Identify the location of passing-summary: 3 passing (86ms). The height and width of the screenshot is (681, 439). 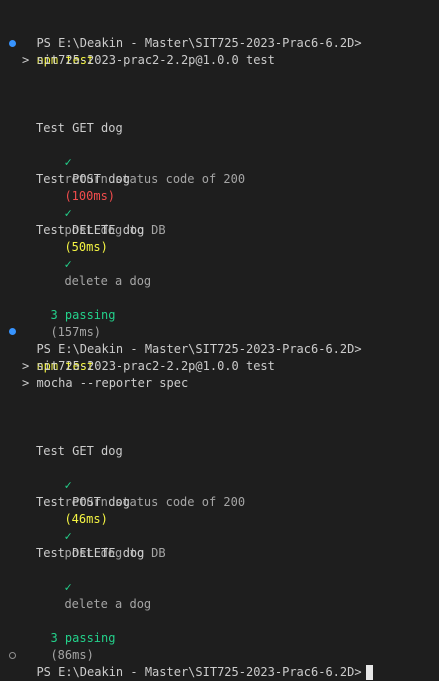
(75, 637).